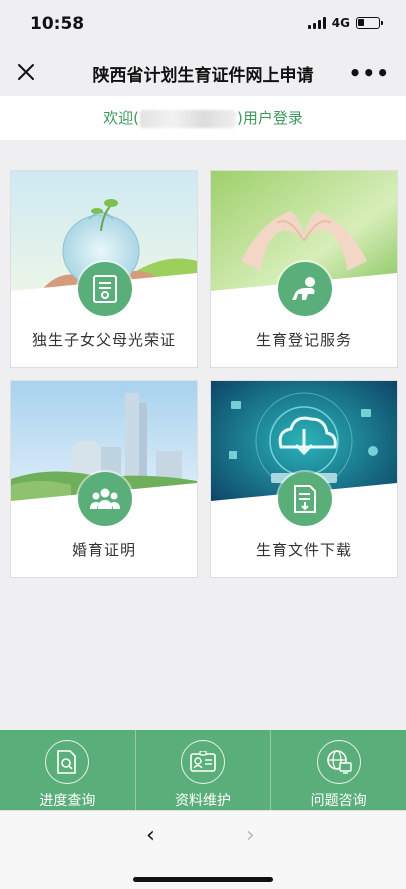 This screenshot has width=406, height=889. Describe the element at coordinates (305, 289) in the screenshot. I see `baby-icon` at that location.